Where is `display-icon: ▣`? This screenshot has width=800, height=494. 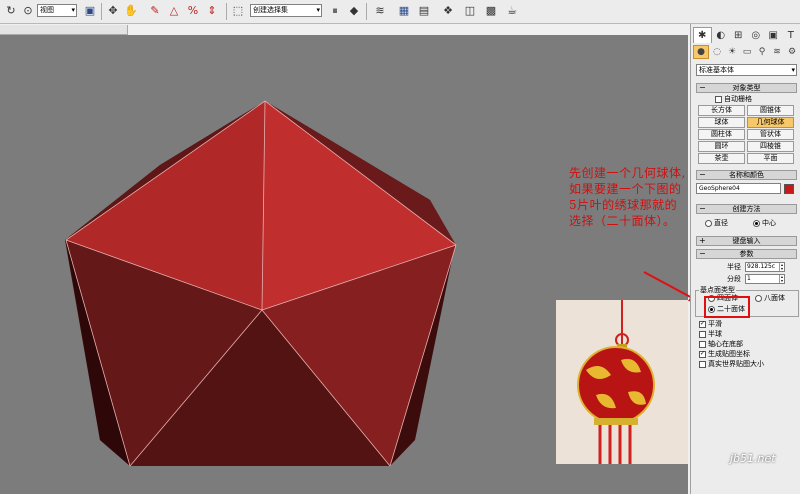
display-icon: ▣ is located at coordinates (773, 35).